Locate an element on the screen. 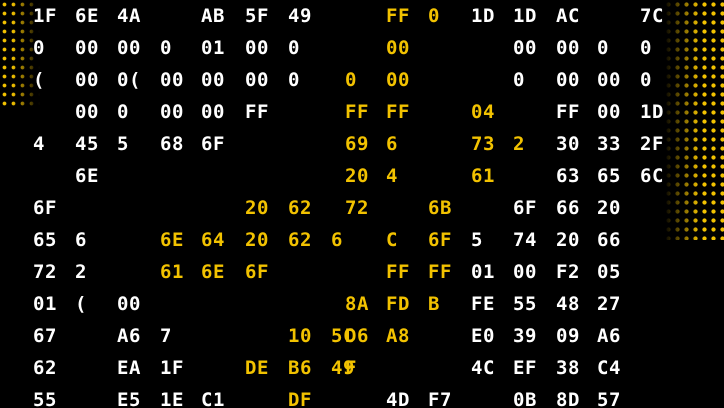 The height and width of the screenshot is (408, 724). hex-byte: C4 is located at coordinates (609, 368).